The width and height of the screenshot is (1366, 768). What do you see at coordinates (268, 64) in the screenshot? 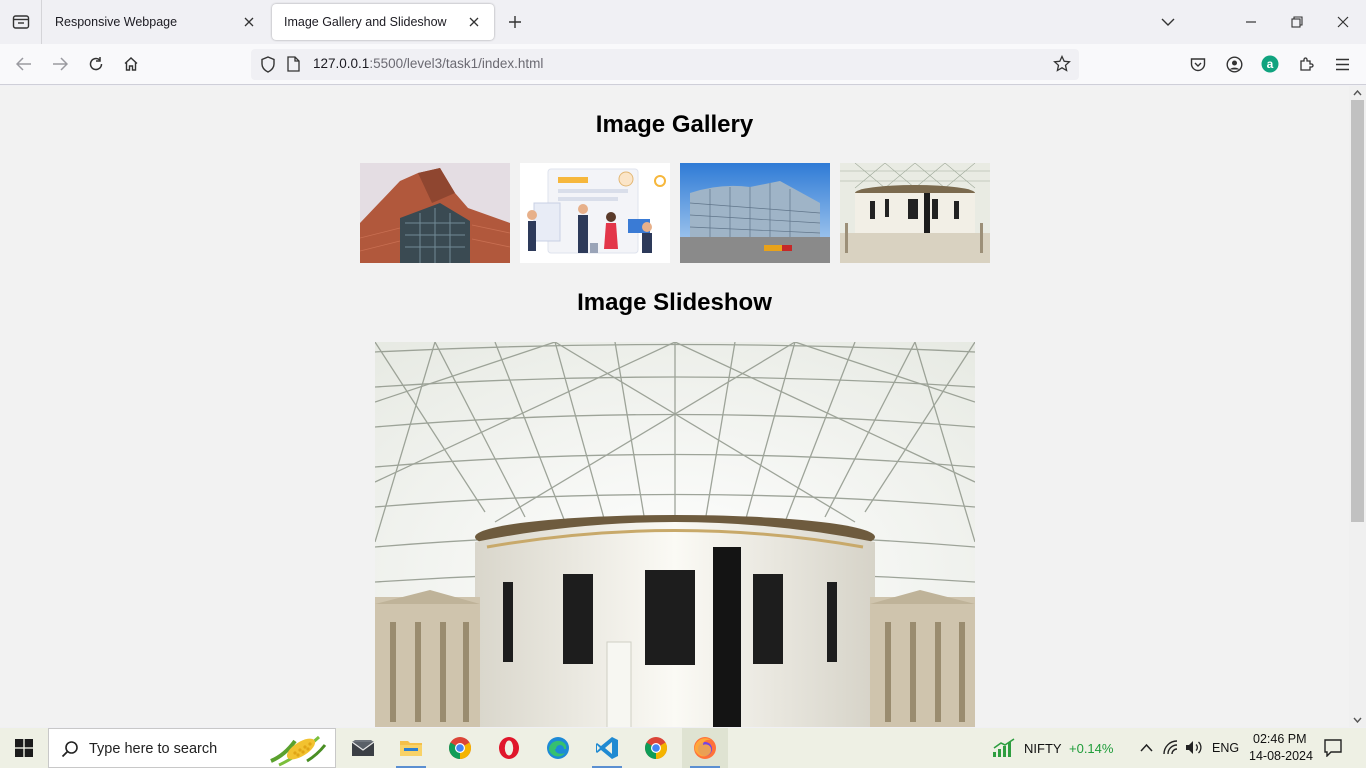
I see `shield-icon` at bounding box center [268, 64].